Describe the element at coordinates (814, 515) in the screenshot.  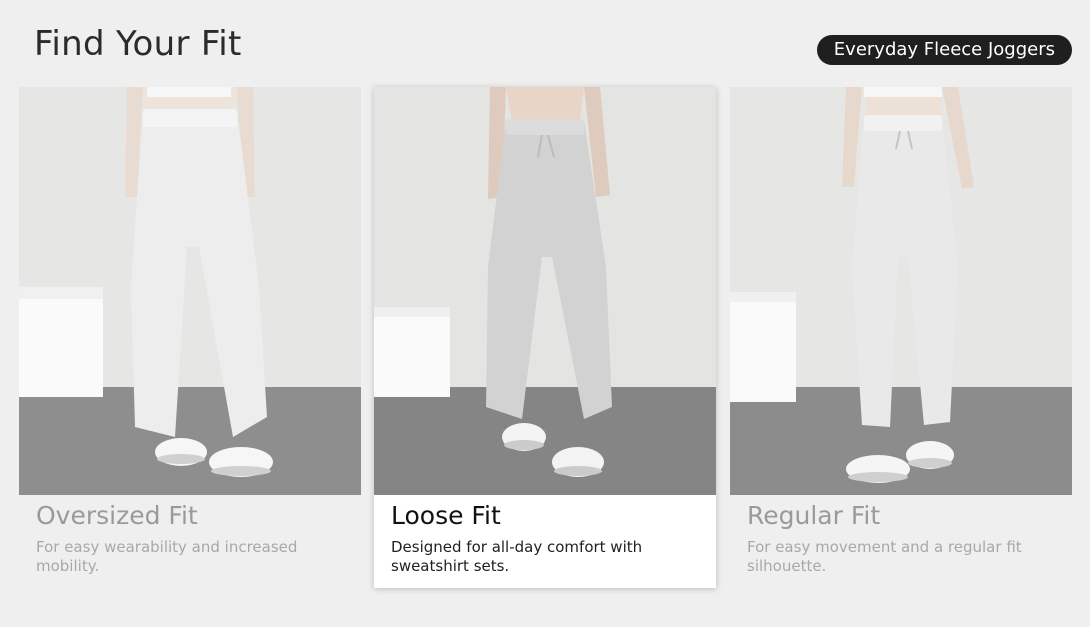
I see `fit-title: Regular Fit` at that location.